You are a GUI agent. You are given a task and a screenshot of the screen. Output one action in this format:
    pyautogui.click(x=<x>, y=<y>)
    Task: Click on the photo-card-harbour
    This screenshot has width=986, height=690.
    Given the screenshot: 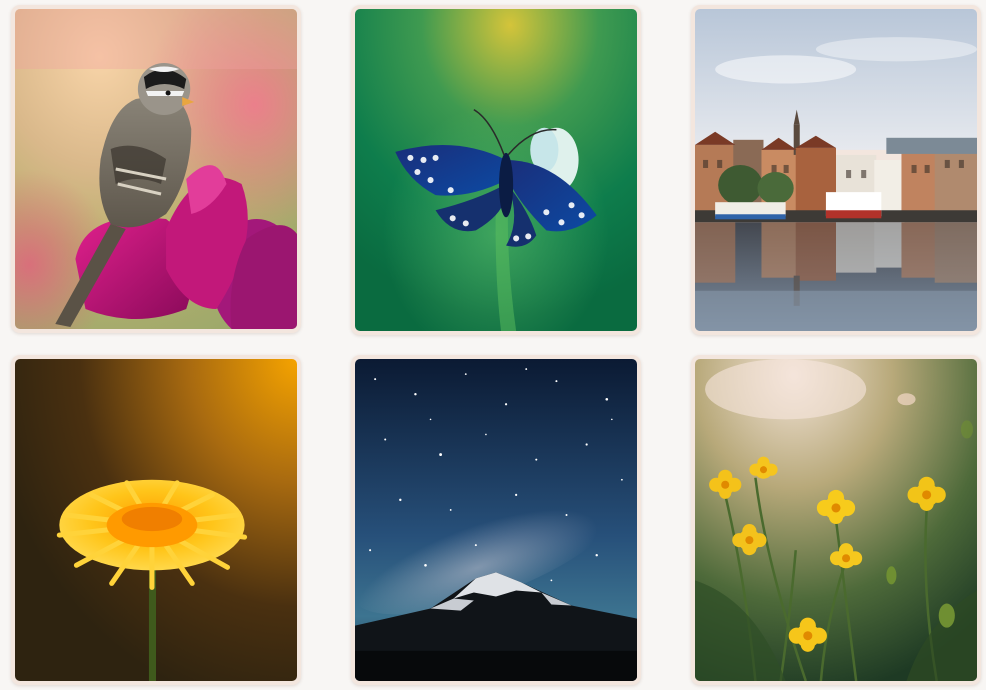 What is the action you would take?
    pyautogui.click(x=836, y=170)
    